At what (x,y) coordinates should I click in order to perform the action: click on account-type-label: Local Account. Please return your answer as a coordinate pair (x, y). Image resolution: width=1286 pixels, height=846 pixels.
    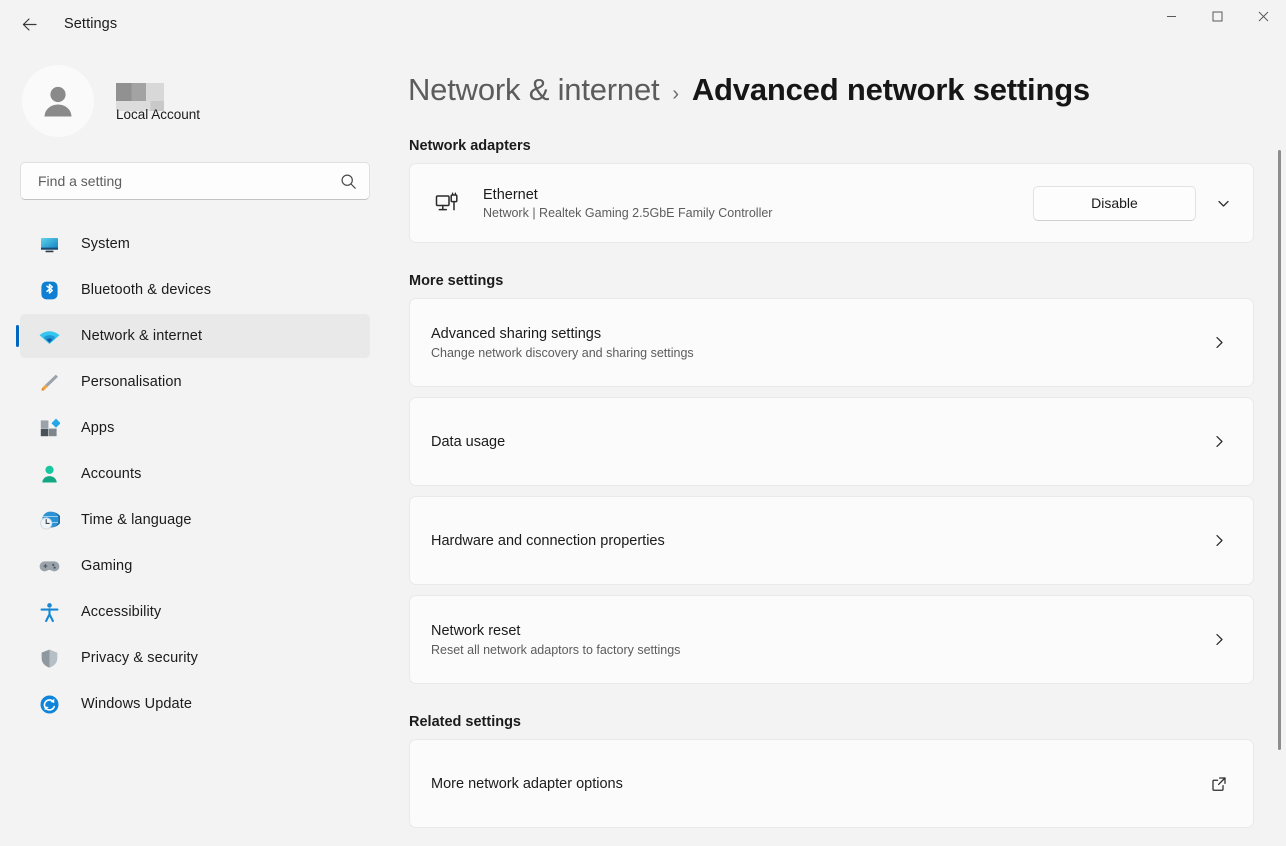
    Looking at the image, I should click on (158, 114).